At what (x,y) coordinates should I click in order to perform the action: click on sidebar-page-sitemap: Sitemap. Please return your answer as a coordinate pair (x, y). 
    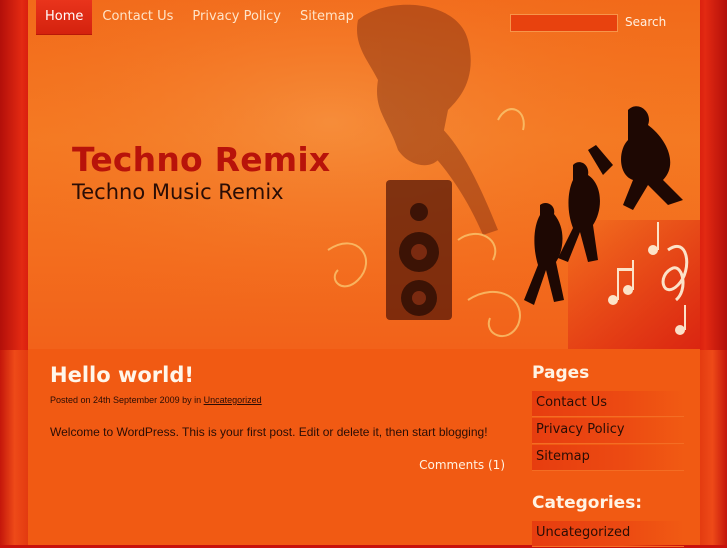
    Looking at the image, I should click on (608, 458).